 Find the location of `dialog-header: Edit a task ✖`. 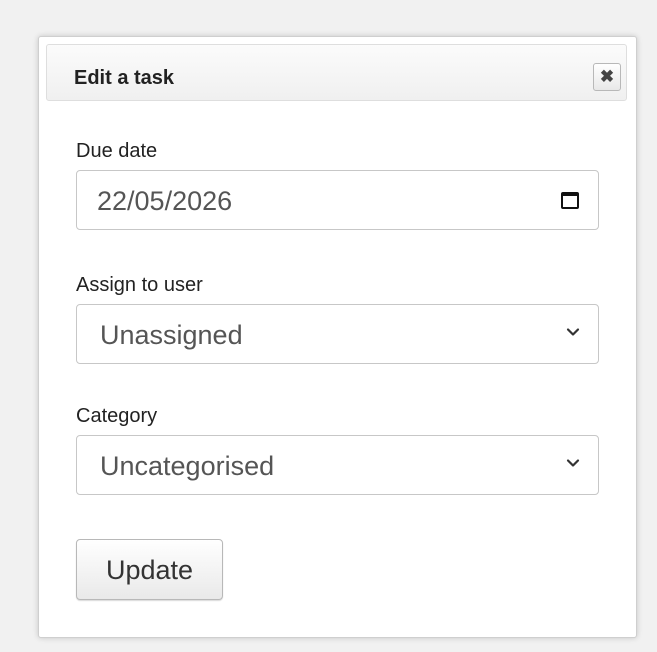

dialog-header: Edit a task ✖ is located at coordinates (336, 72).